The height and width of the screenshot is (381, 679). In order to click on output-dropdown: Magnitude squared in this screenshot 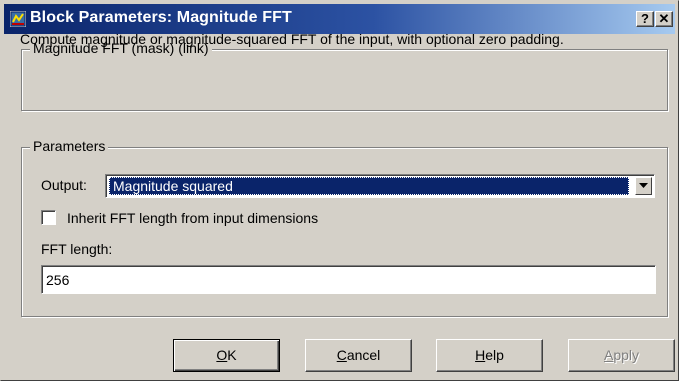, I will do `click(380, 186)`.